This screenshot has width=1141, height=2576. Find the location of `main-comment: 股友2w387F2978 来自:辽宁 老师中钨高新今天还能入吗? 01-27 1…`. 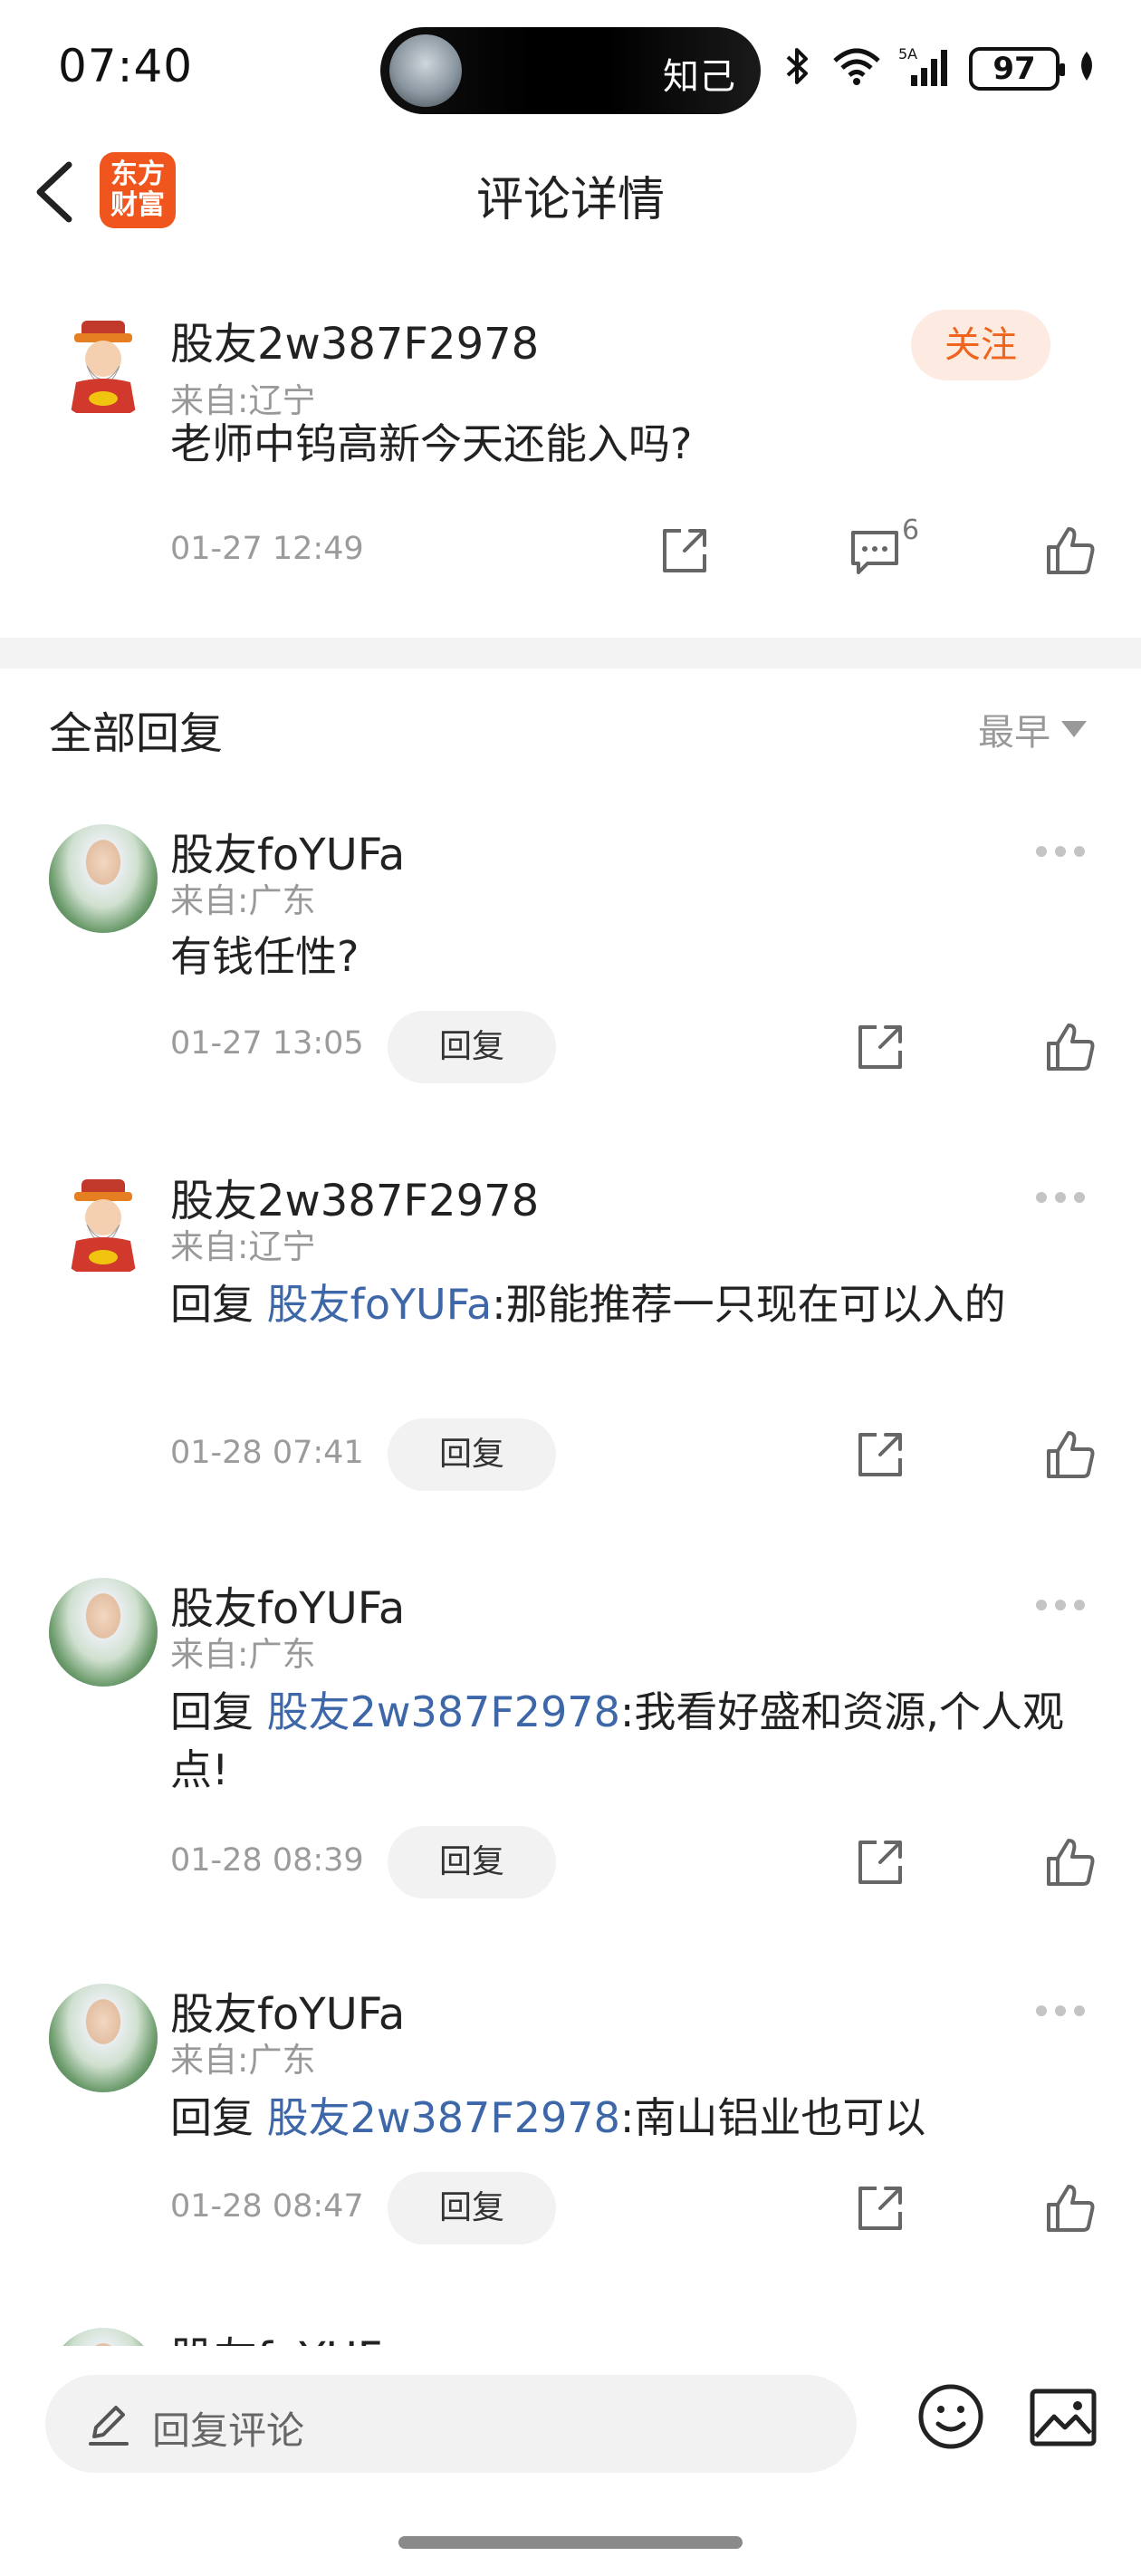

main-comment: 股友2w387F2978 来自:辽宁 老师中钨高新今天还能入吗? 01-27 1… is located at coordinates (570, 453).